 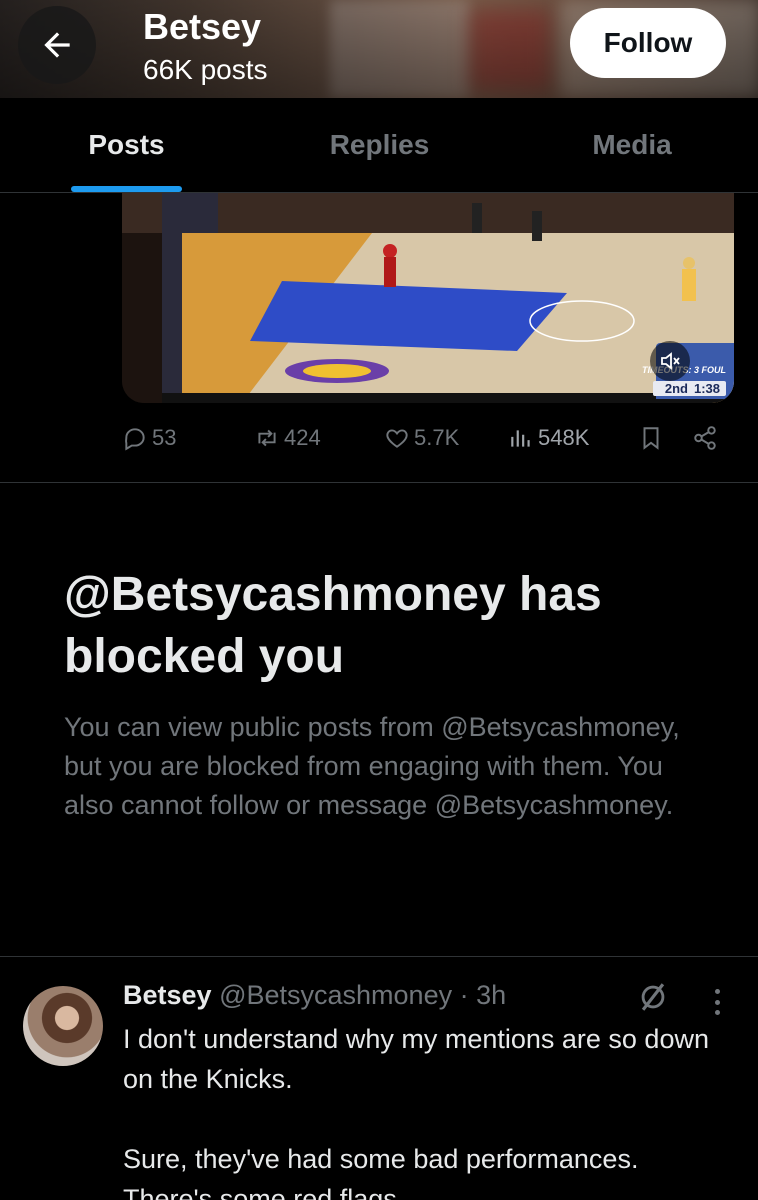 What do you see at coordinates (520, 438) in the screenshot?
I see `views-icon` at bounding box center [520, 438].